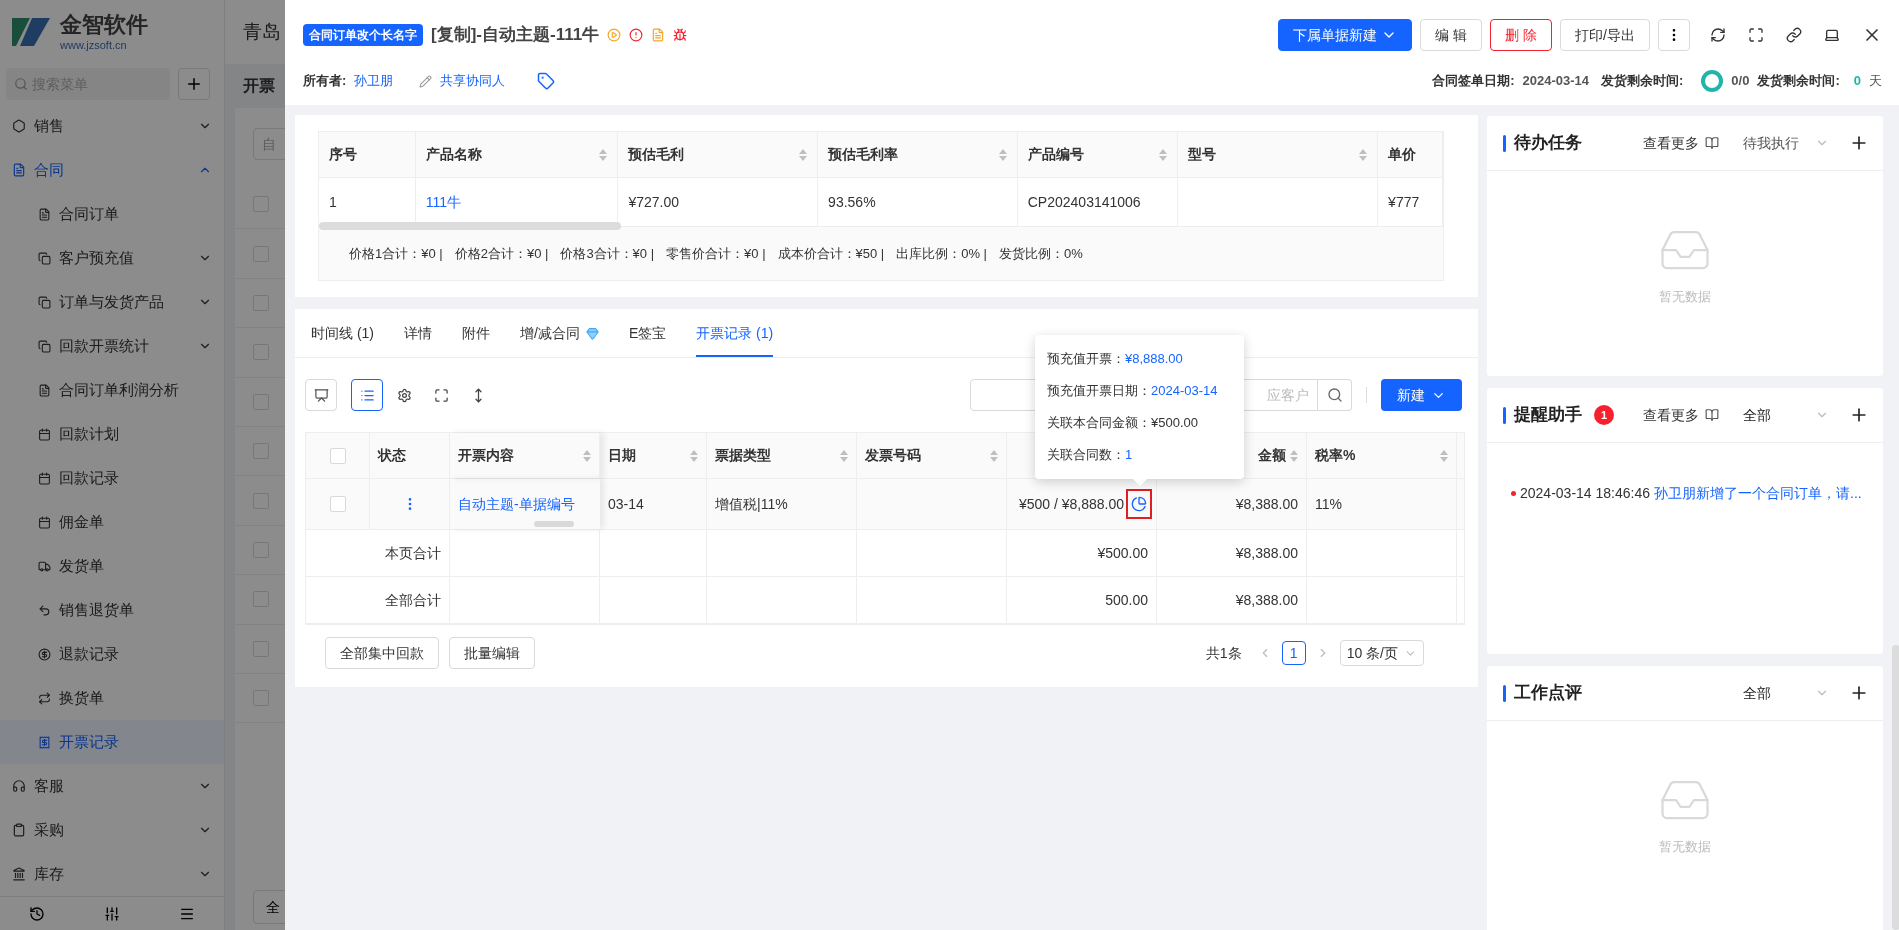 This screenshot has width=1899, height=930. What do you see at coordinates (1086, 359) in the screenshot?
I see `popover-label: 预充值开票：` at bounding box center [1086, 359].